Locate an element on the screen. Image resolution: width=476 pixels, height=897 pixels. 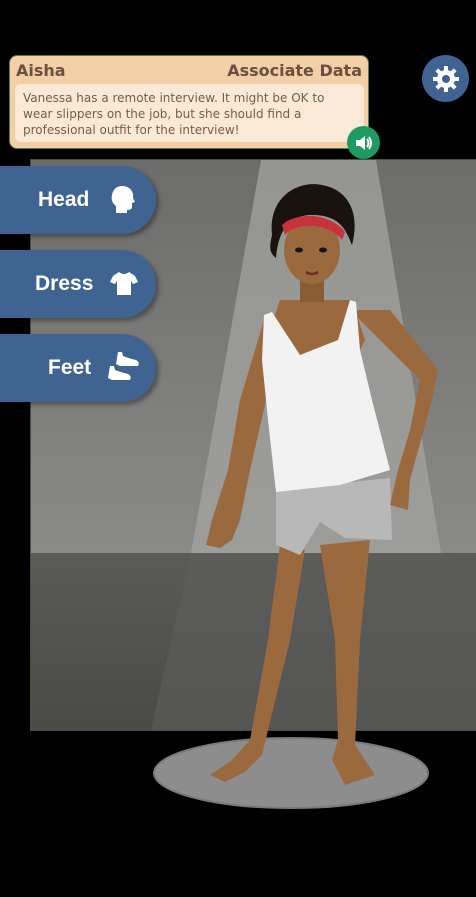
speaker-role: Associate Data is located at coordinates (294, 70).